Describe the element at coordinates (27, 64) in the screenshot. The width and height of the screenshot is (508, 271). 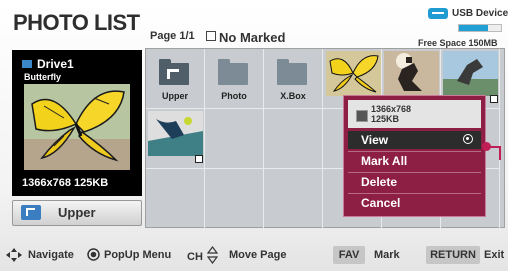
I see `drive-icon` at that location.